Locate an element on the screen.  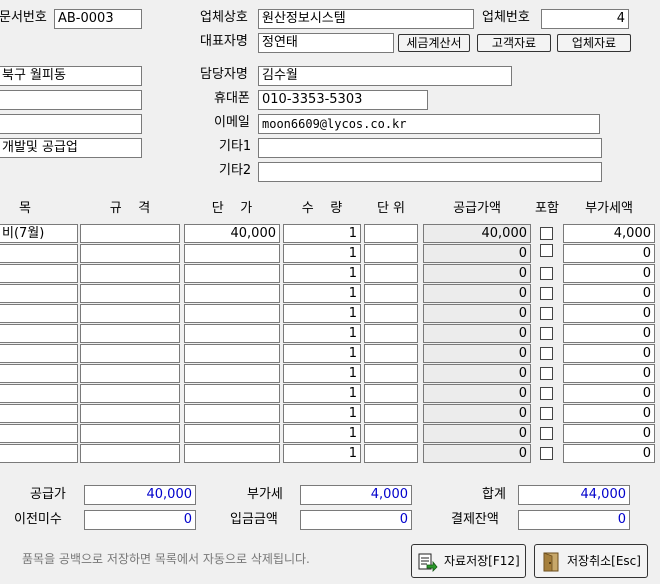
vendor-data-button: 업체자료 is located at coordinates (594, 43).